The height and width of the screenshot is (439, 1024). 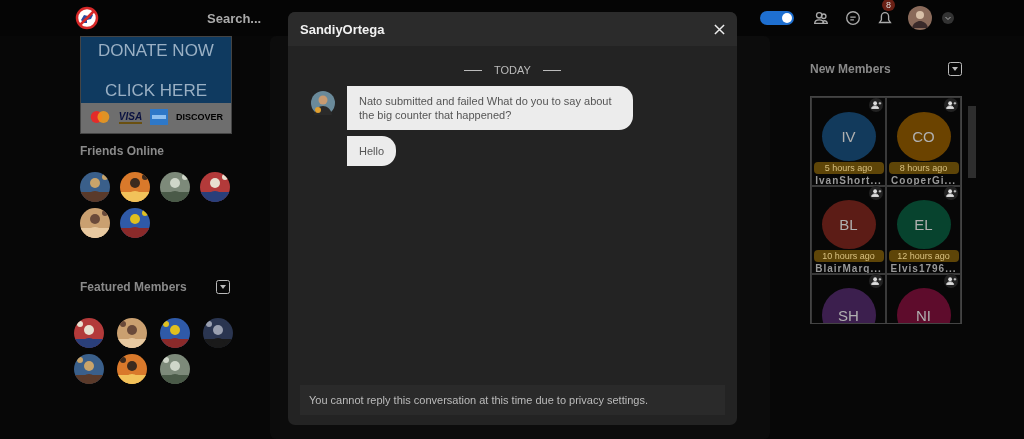 I want to click on joined-time-badge: 10 hours ago, so click(x=848, y=256).